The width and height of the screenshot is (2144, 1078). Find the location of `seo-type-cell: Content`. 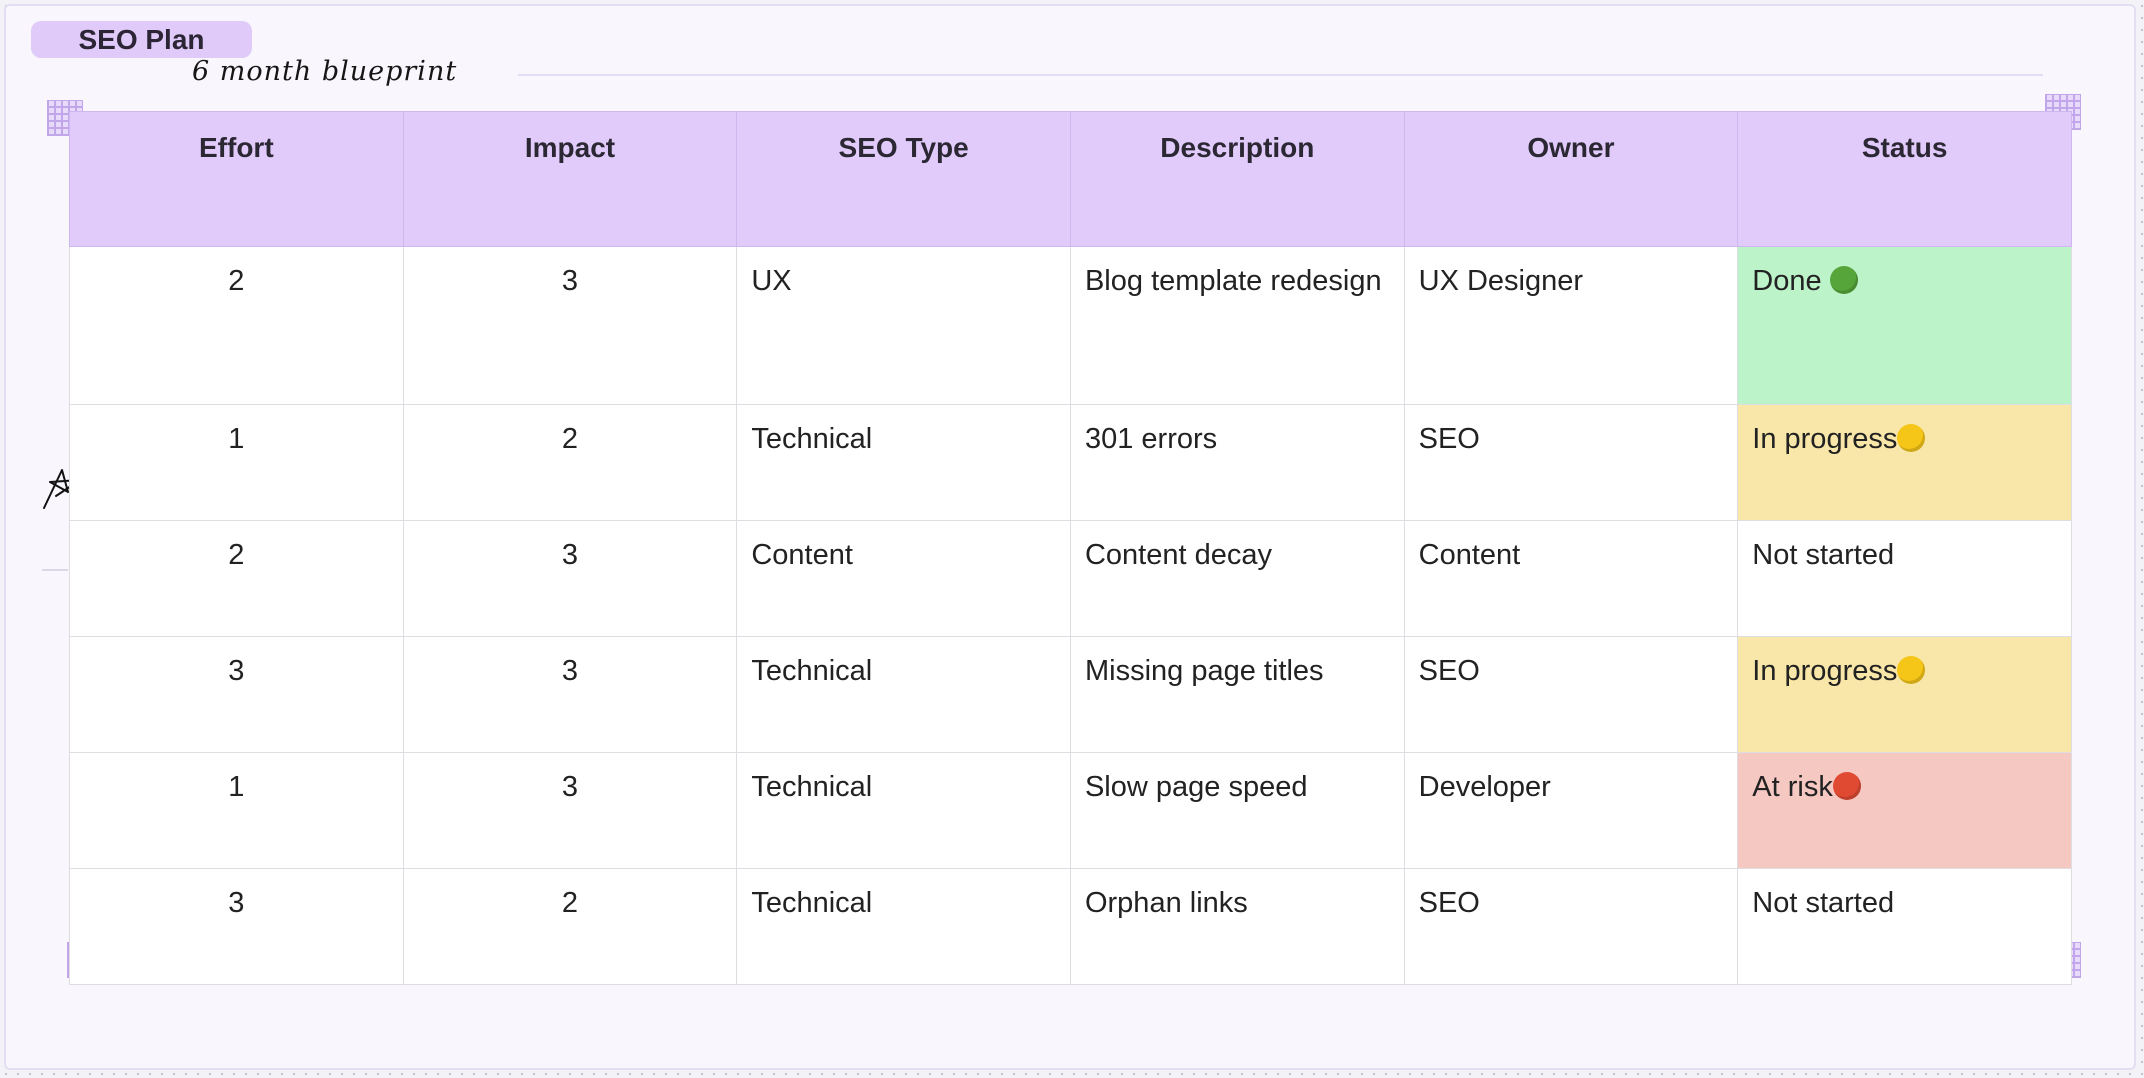

seo-type-cell: Content is located at coordinates (903, 578).